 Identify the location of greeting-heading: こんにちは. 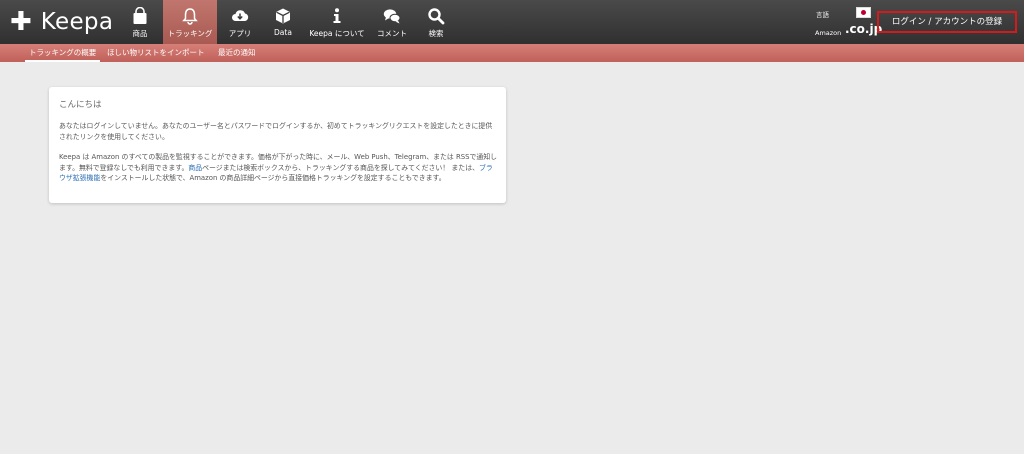
(80, 105).